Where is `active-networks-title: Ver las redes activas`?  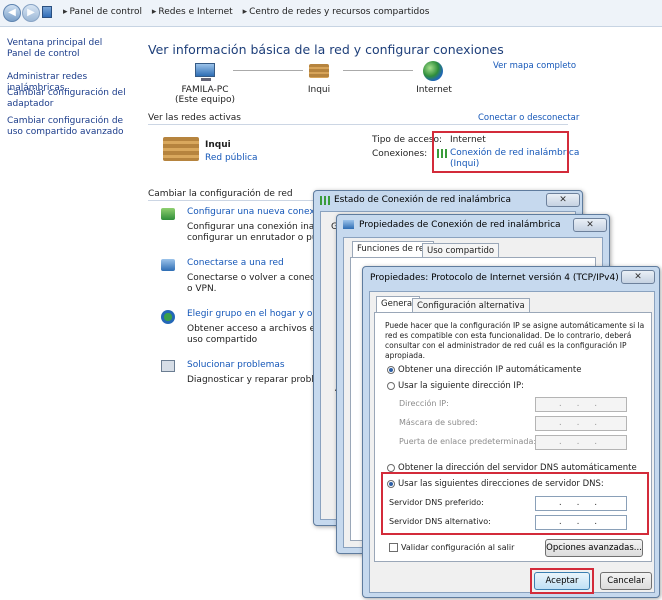 active-networks-title: Ver las redes activas is located at coordinates (194, 118).